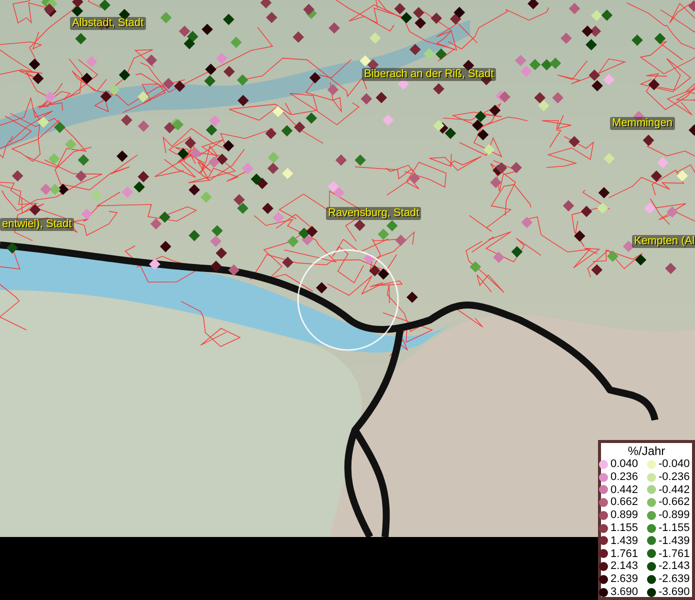 The width and height of the screenshot is (695, 600). What do you see at coordinates (625, 515) in the screenshot?
I see `legend-value: 0.899` at bounding box center [625, 515].